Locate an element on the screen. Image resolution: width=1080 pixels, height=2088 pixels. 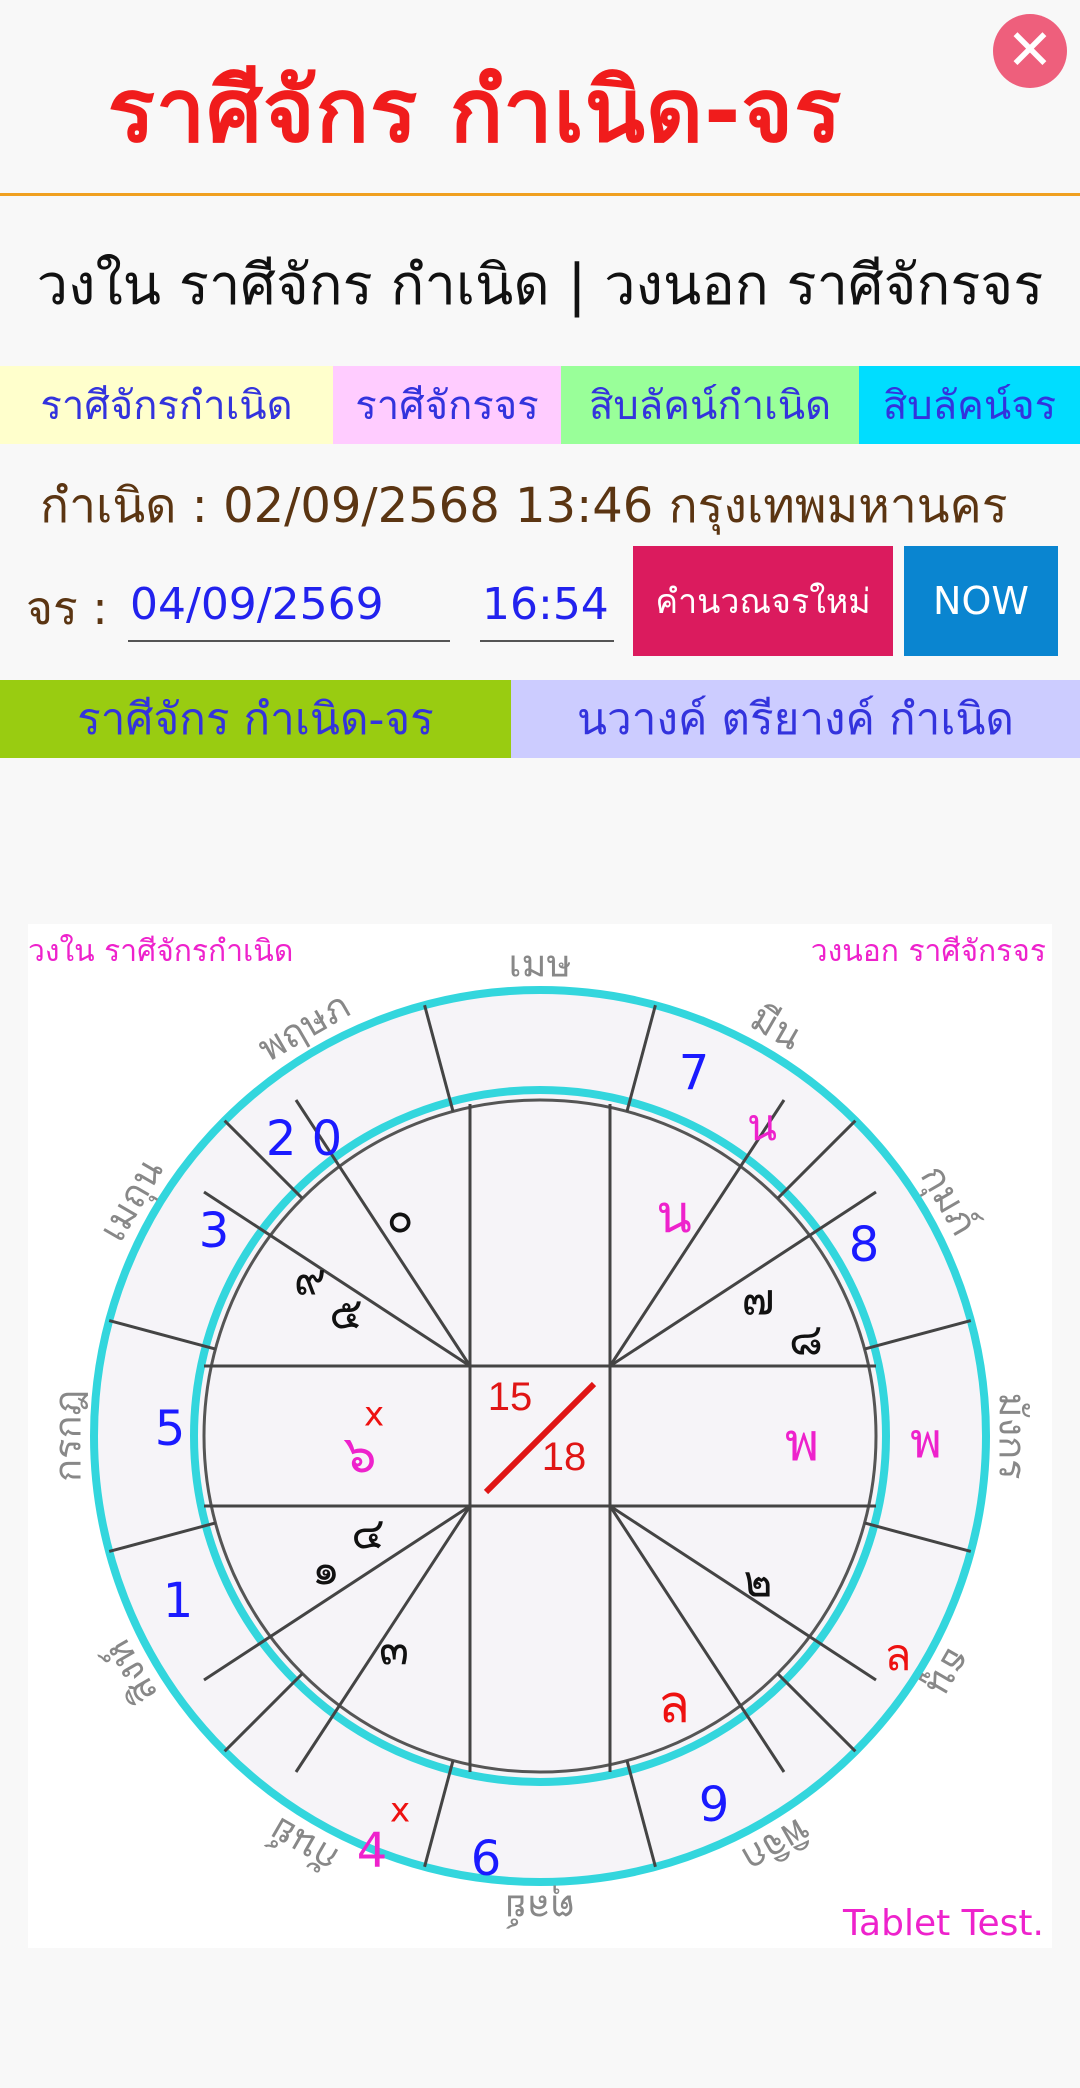
sign-label: มังกร is located at coordinates (1013, 1435).